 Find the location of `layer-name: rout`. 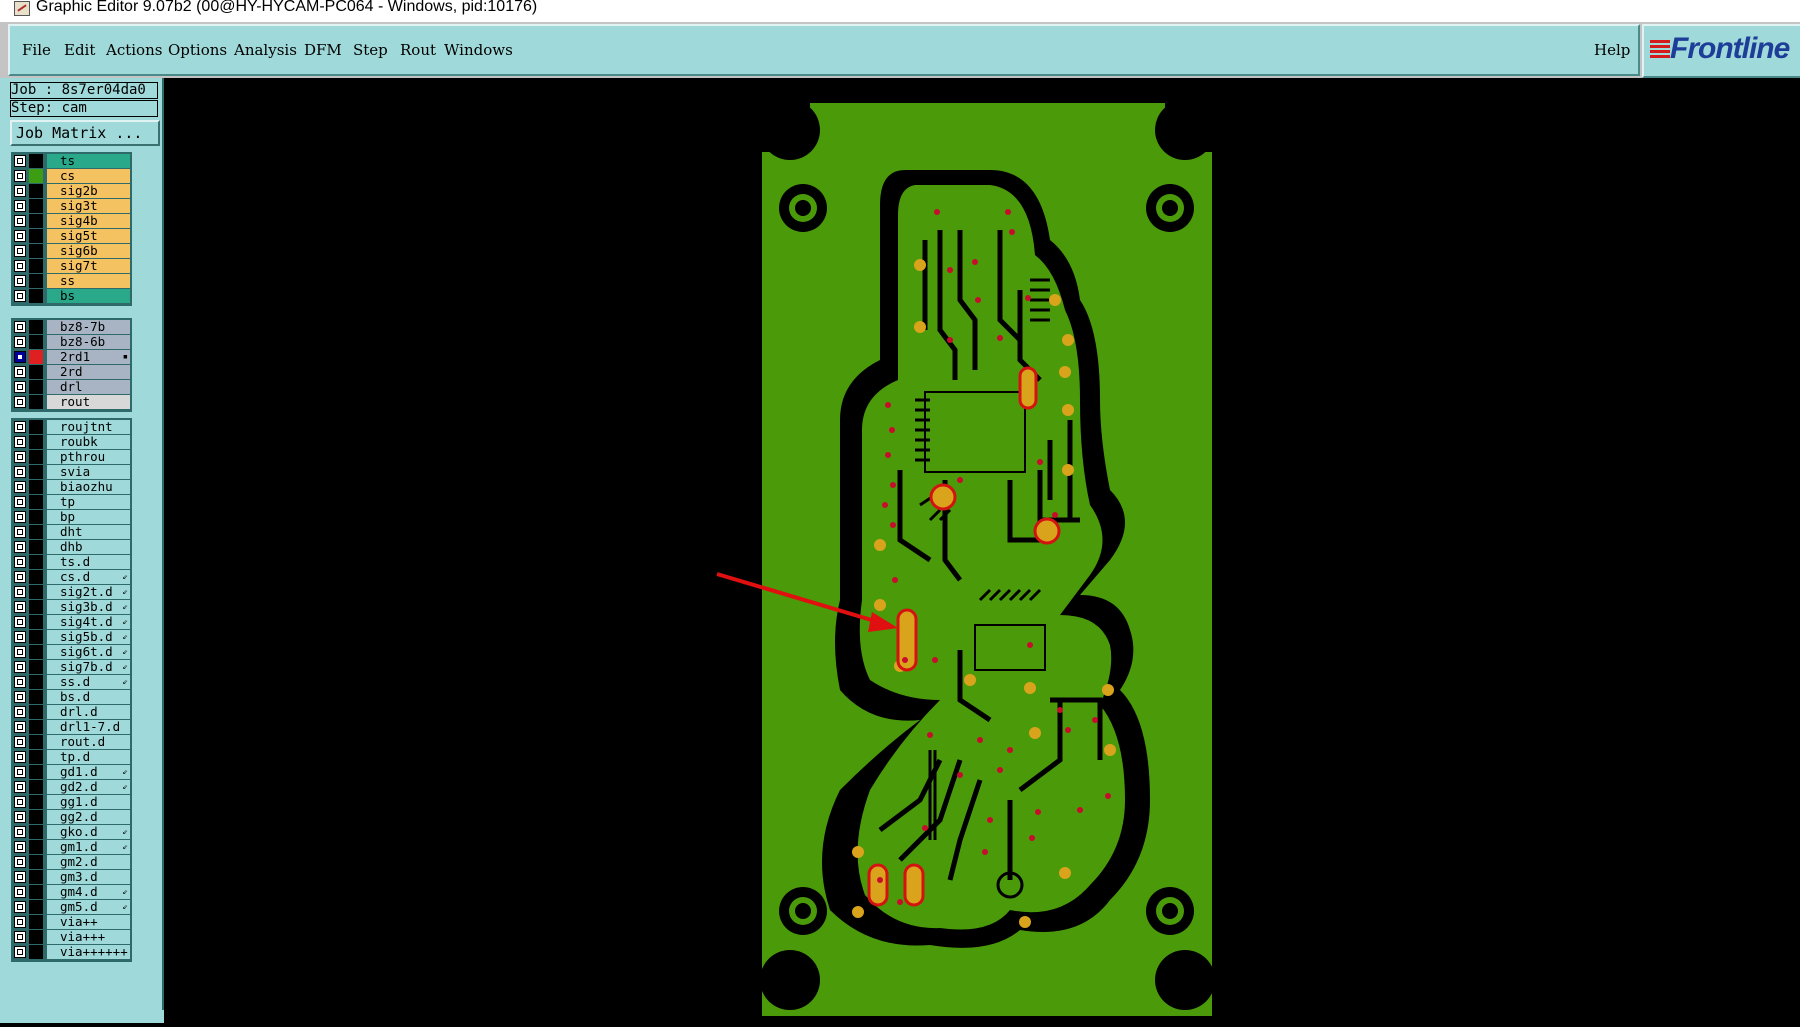

layer-name: rout is located at coordinates (88, 402).